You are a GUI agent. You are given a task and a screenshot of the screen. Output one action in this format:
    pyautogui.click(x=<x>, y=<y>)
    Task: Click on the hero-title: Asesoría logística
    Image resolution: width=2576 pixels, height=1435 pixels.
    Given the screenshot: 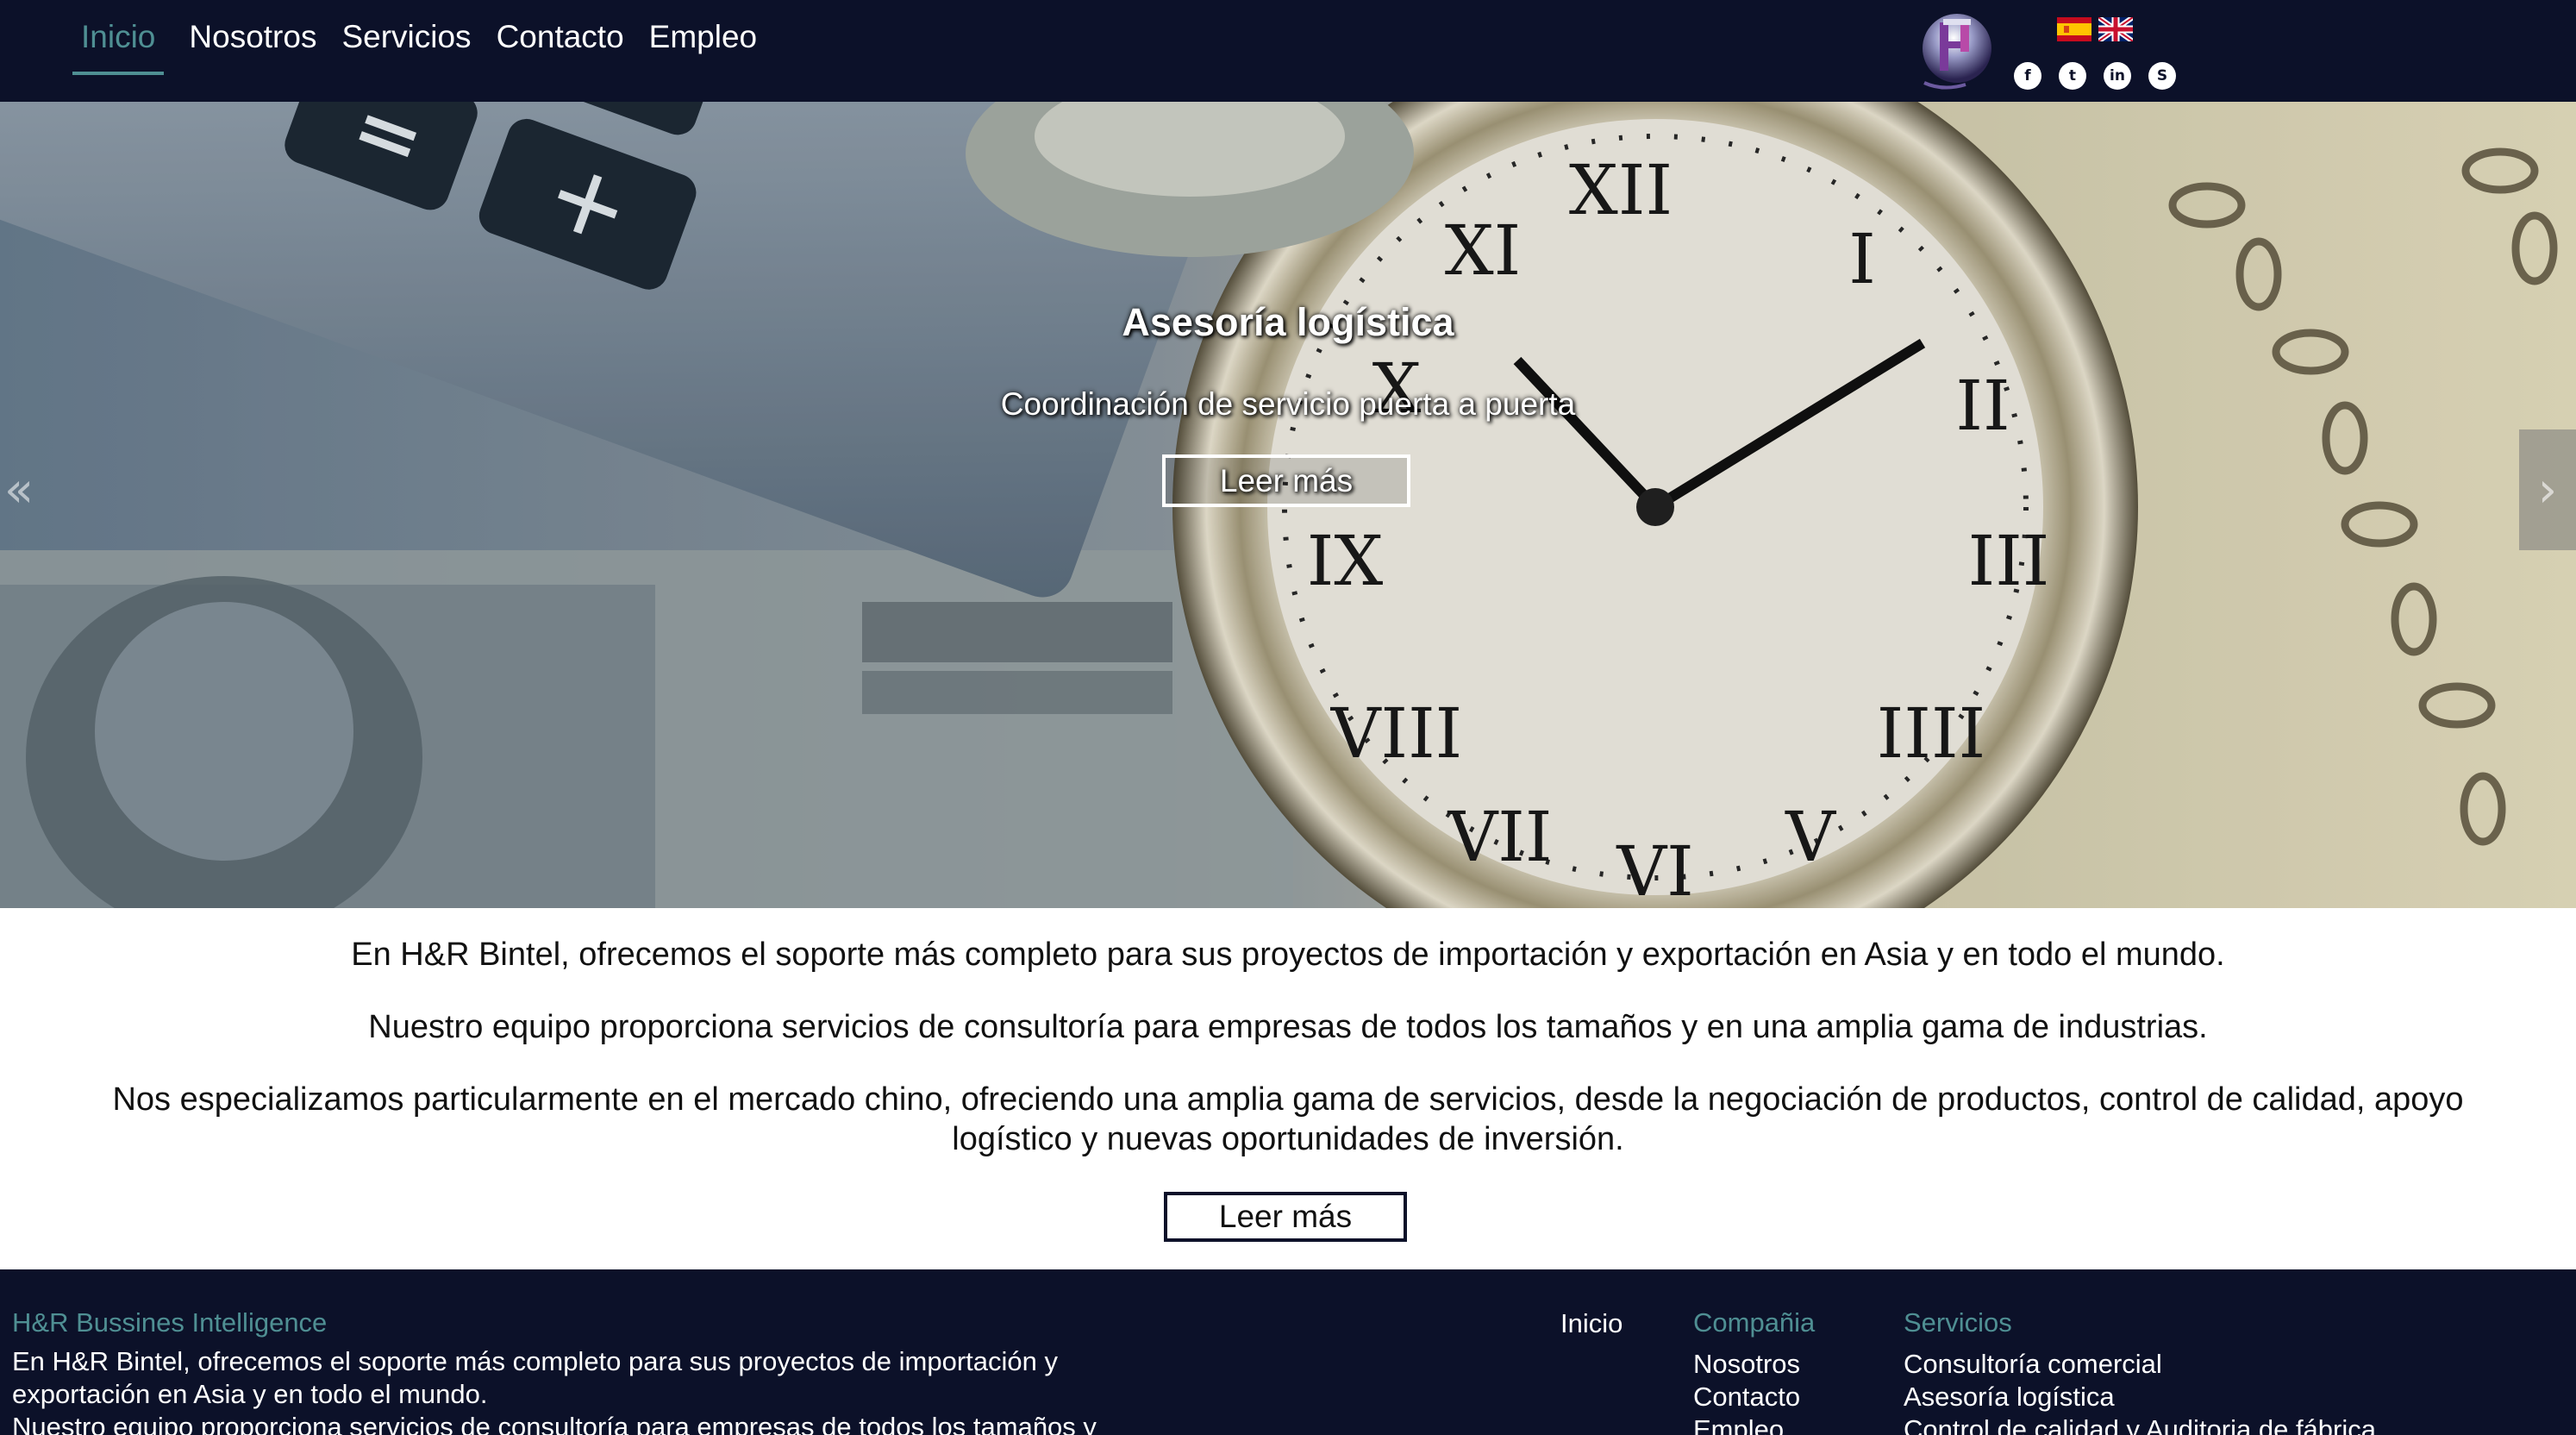 What is the action you would take?
    pyautogui.click(x=1288, y=322)
    